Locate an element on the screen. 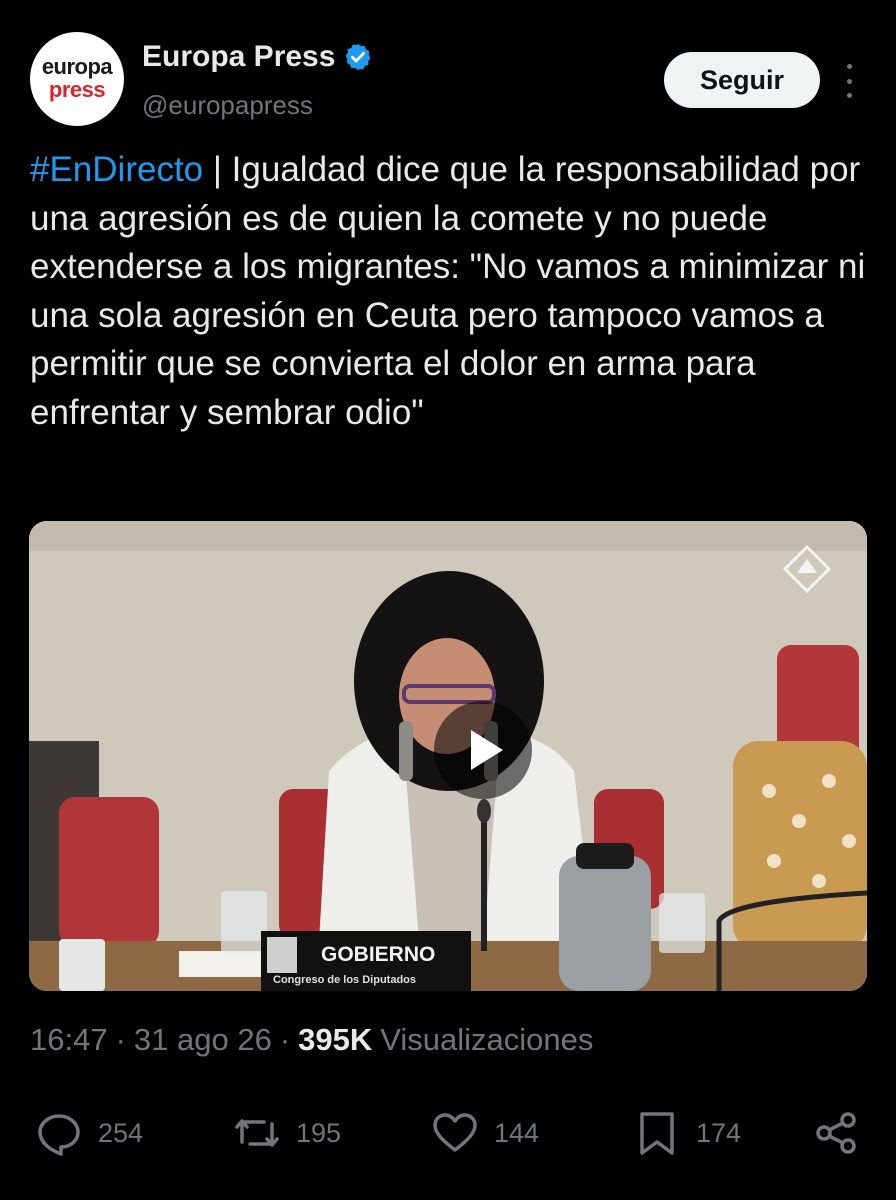 The height and width of the screenshot is (1200, 896). views-label: Visualizaciones is located at coordinates (487, 1039).